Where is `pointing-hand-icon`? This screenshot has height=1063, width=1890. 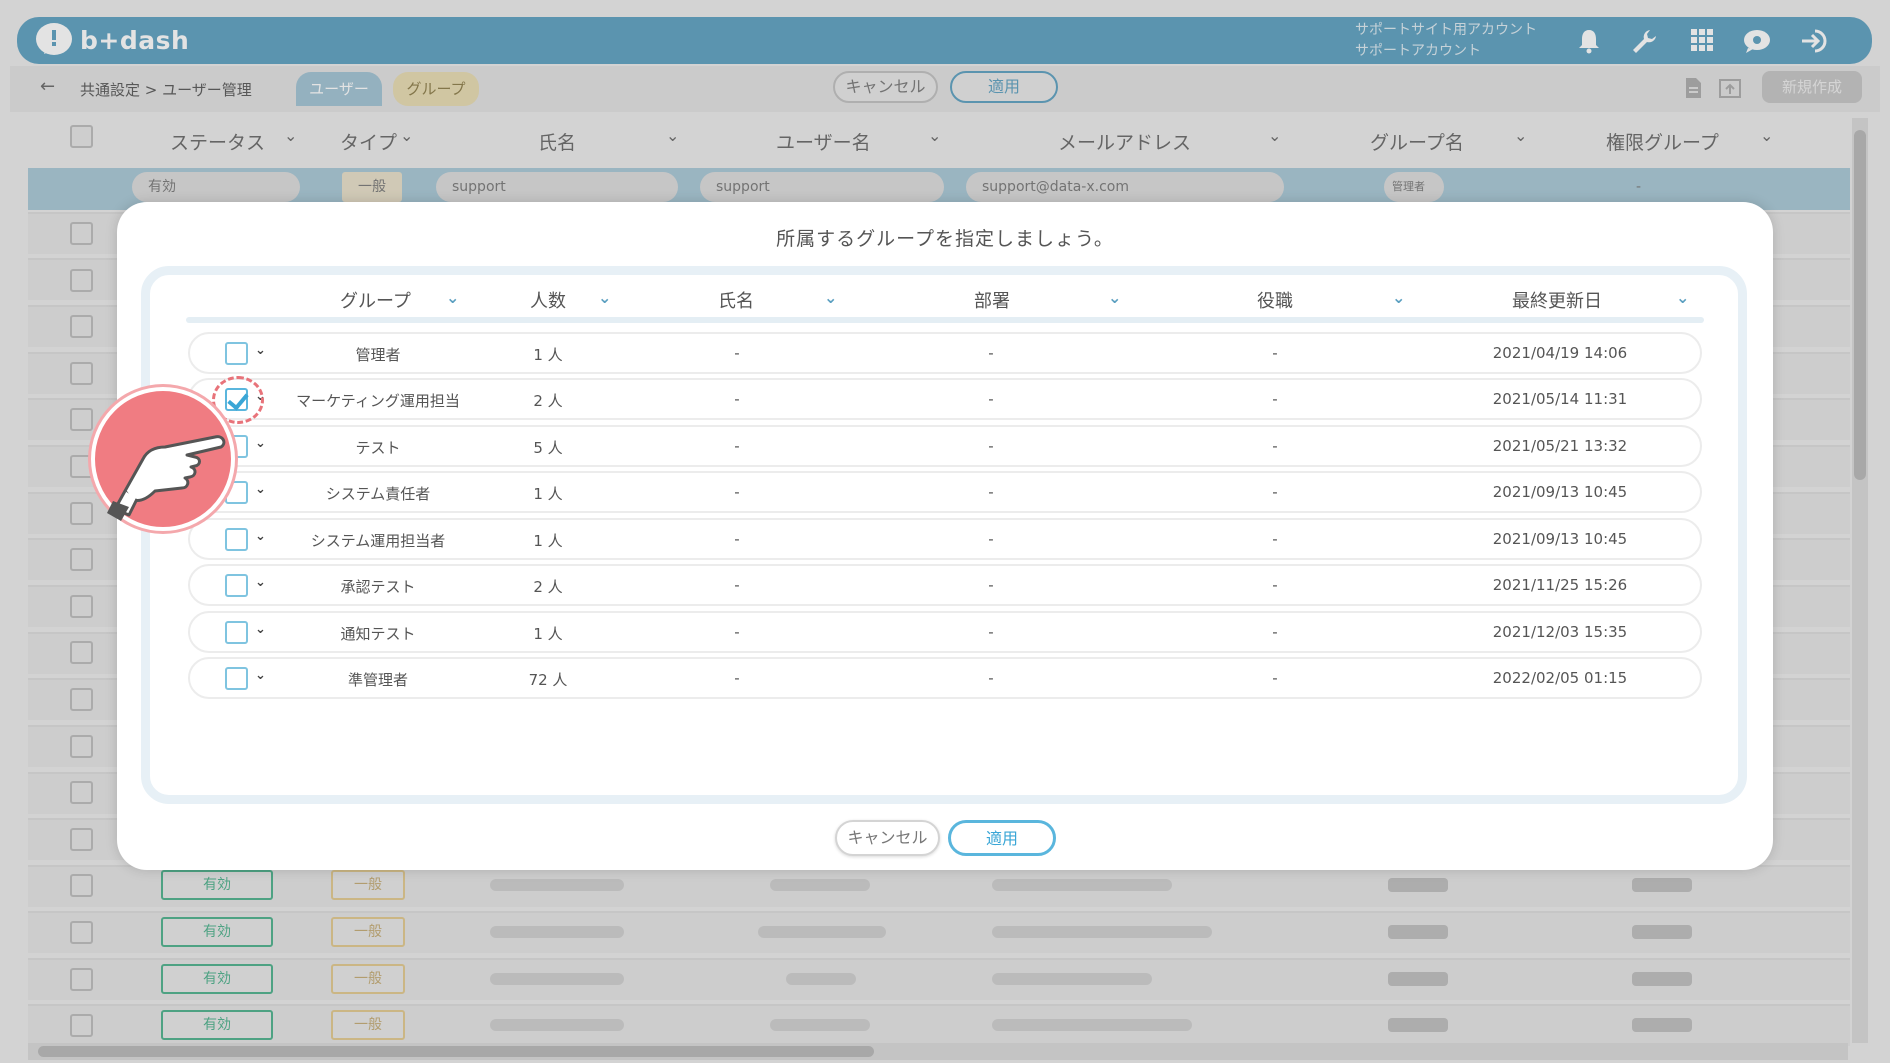
pointing-hand-icon is located at coordinates (163, 459).